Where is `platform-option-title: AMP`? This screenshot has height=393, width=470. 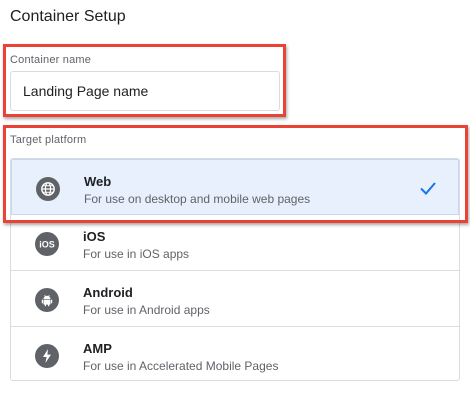
platform-option-title: AMP is located at coordinates (97, 348).